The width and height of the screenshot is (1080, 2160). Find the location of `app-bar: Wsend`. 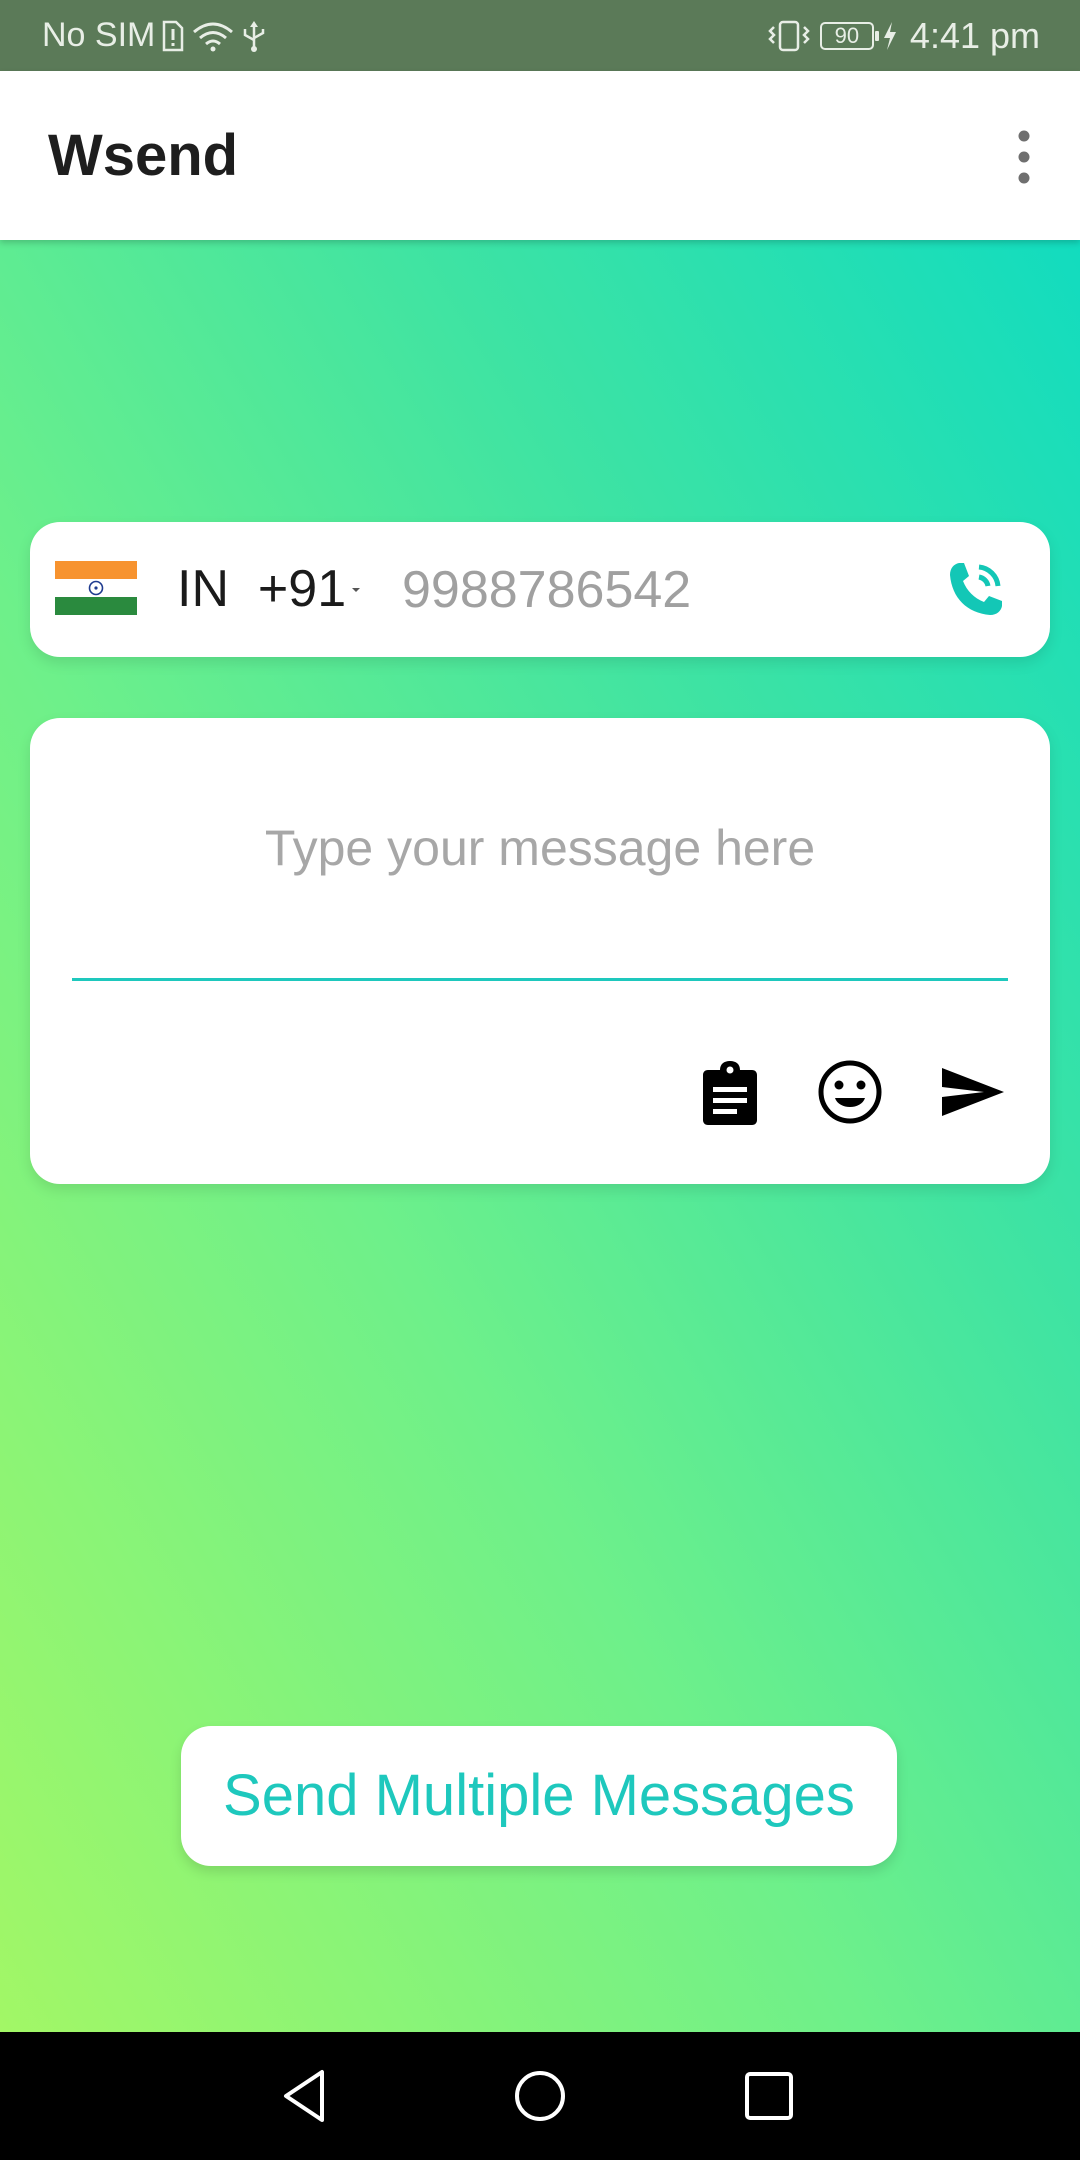

app-bar: Wsend is located at coordinates (540, 155).